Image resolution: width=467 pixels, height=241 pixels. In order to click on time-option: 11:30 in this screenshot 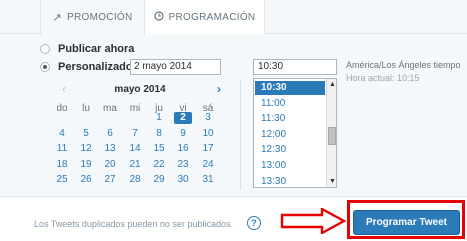, I will do `click(290, 119)`.